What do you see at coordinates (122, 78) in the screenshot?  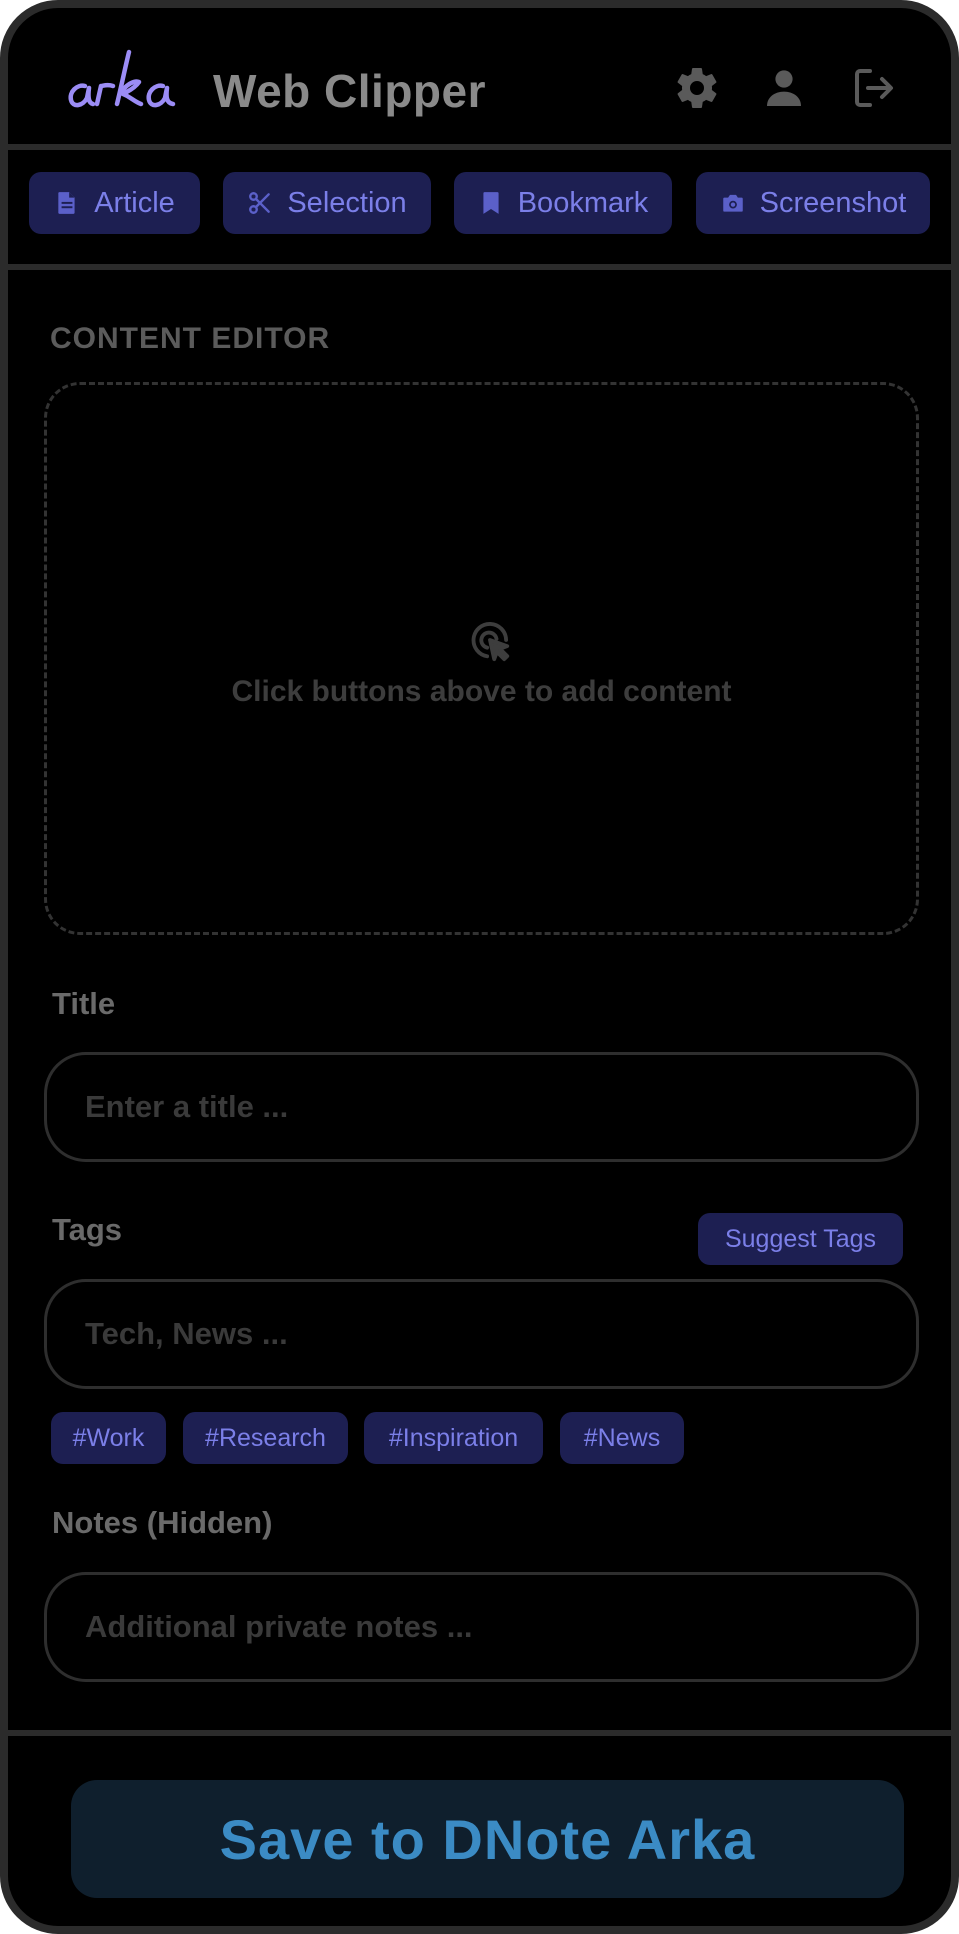 I see `arka-logo` at bounding box center [122, 78].